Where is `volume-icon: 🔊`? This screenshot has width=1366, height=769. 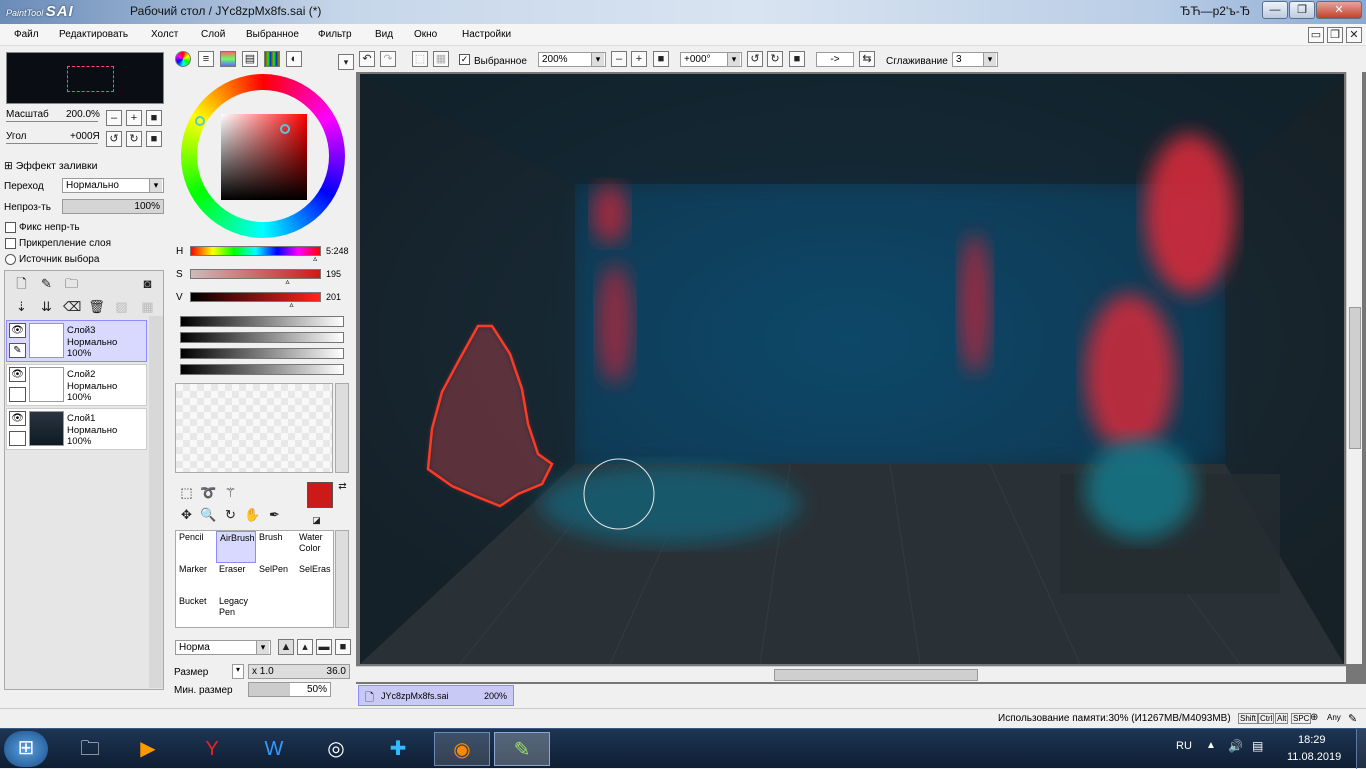 volume-icon: 🔊 is located at coordinates (1235, 746).